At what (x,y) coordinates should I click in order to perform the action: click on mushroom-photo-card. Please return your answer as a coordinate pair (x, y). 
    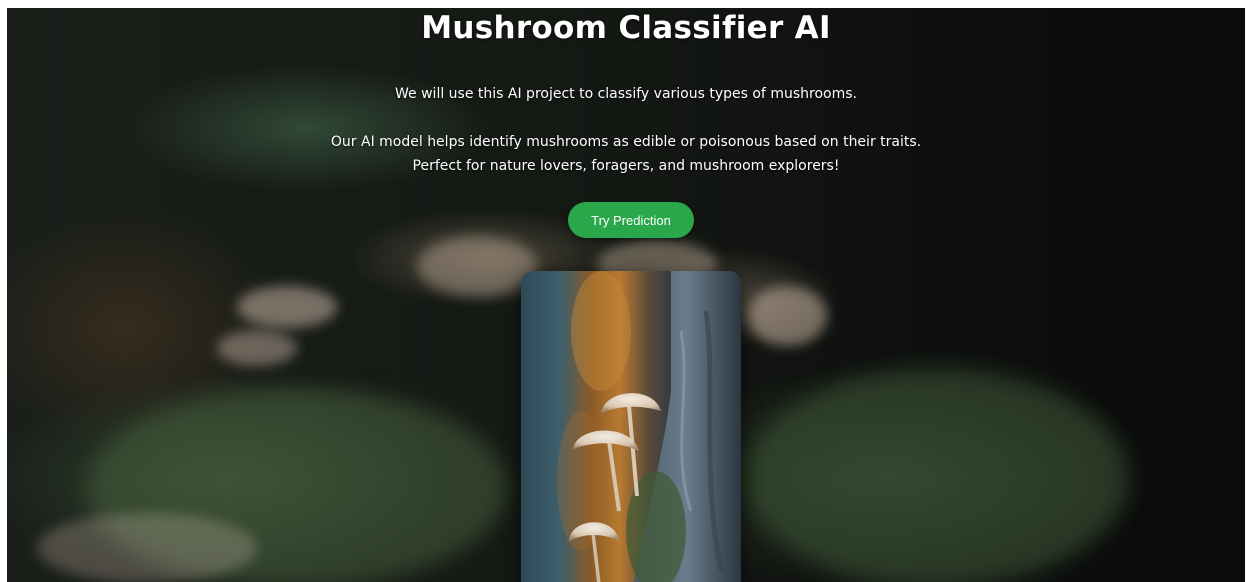
    Looking at the image, I should click on (631, 426).